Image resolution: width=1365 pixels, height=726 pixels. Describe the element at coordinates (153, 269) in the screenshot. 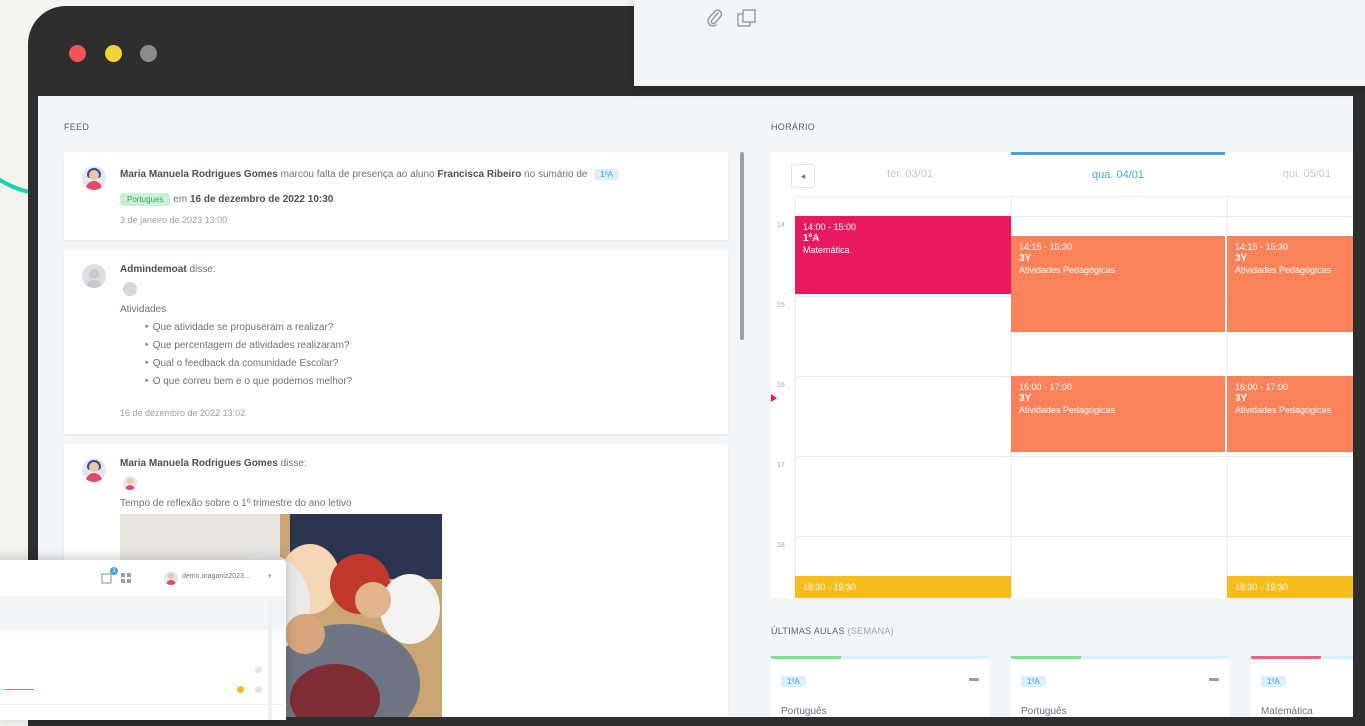

I see `post-author: Admindemoat` at that location.